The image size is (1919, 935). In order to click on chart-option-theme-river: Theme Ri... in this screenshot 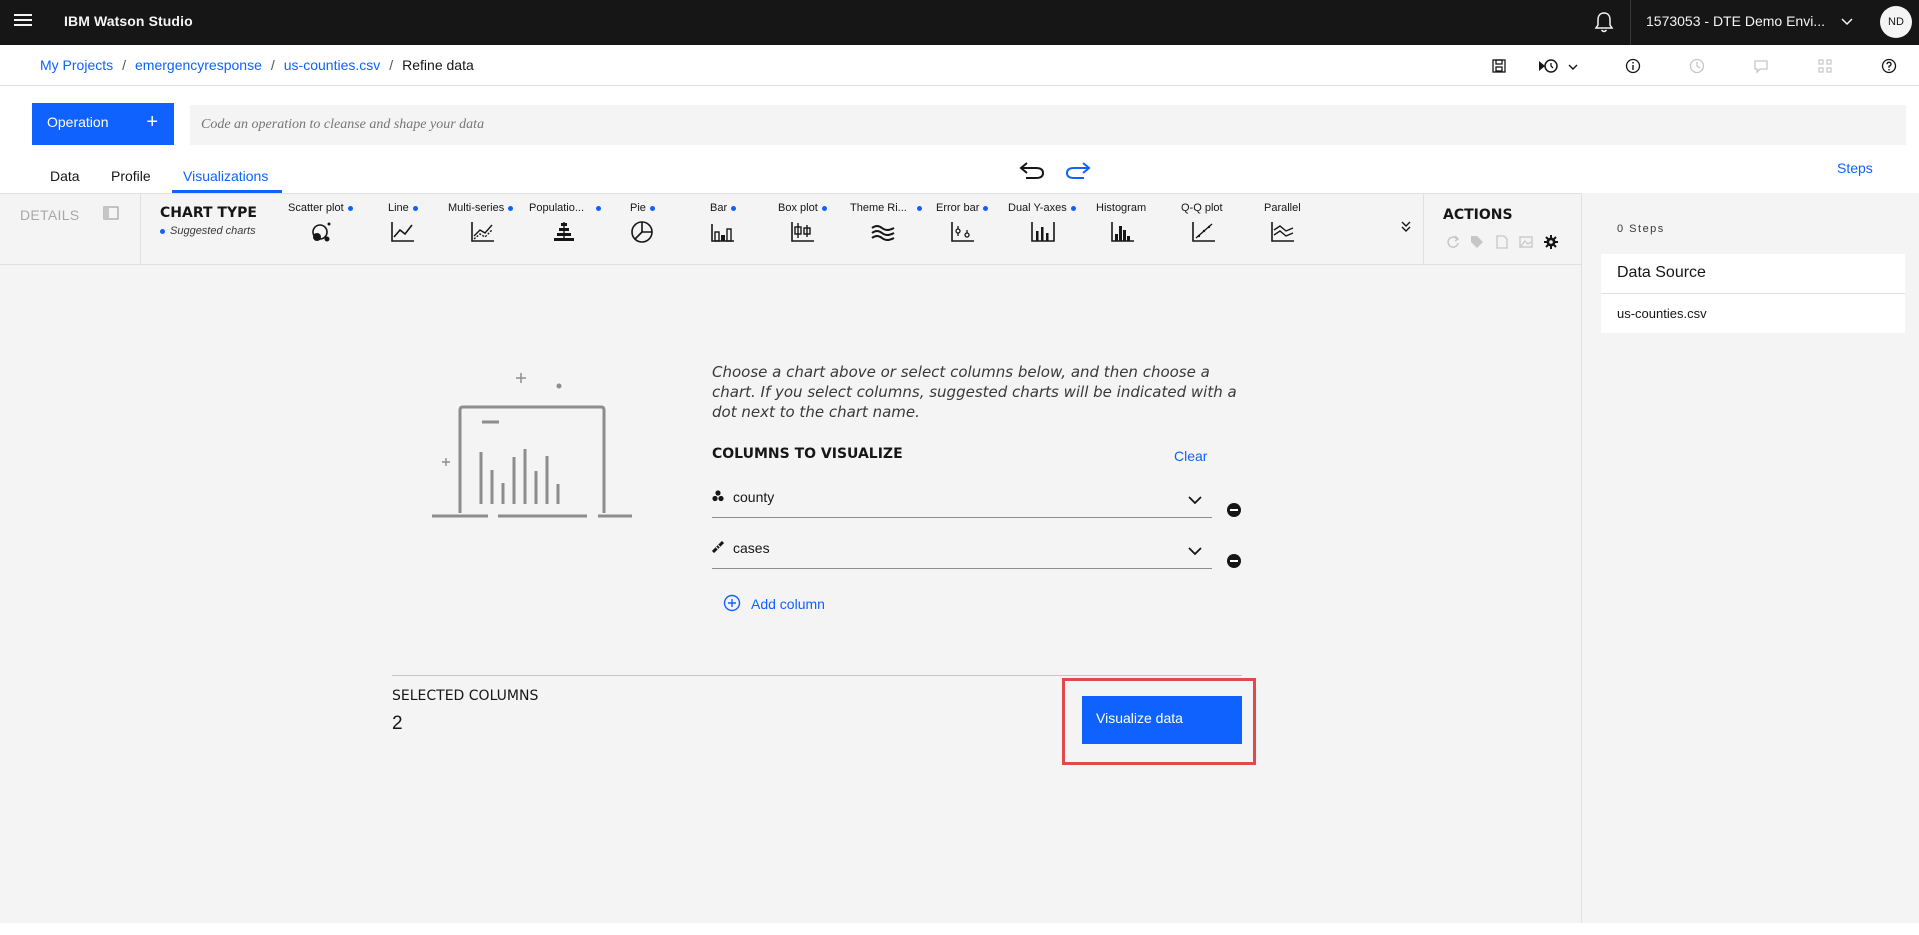, I will do `click(890, 230)`.